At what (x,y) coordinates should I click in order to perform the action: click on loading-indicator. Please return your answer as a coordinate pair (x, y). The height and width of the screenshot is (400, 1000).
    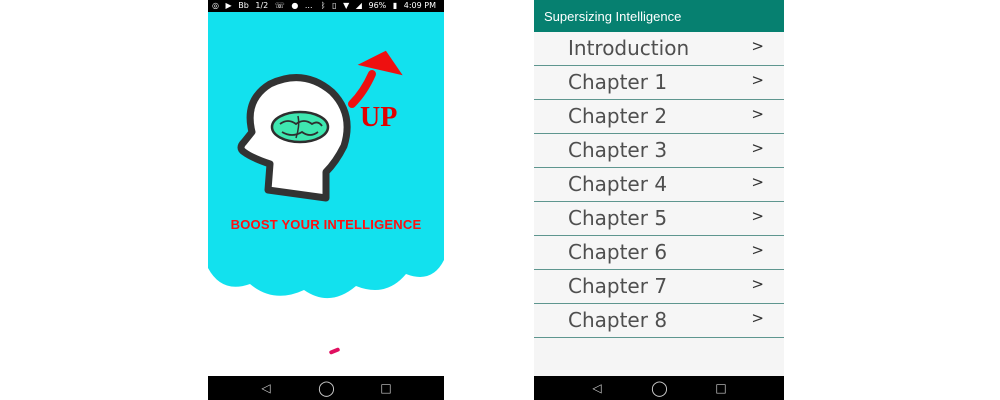
    Looking at the image, I should click on (334, 351).